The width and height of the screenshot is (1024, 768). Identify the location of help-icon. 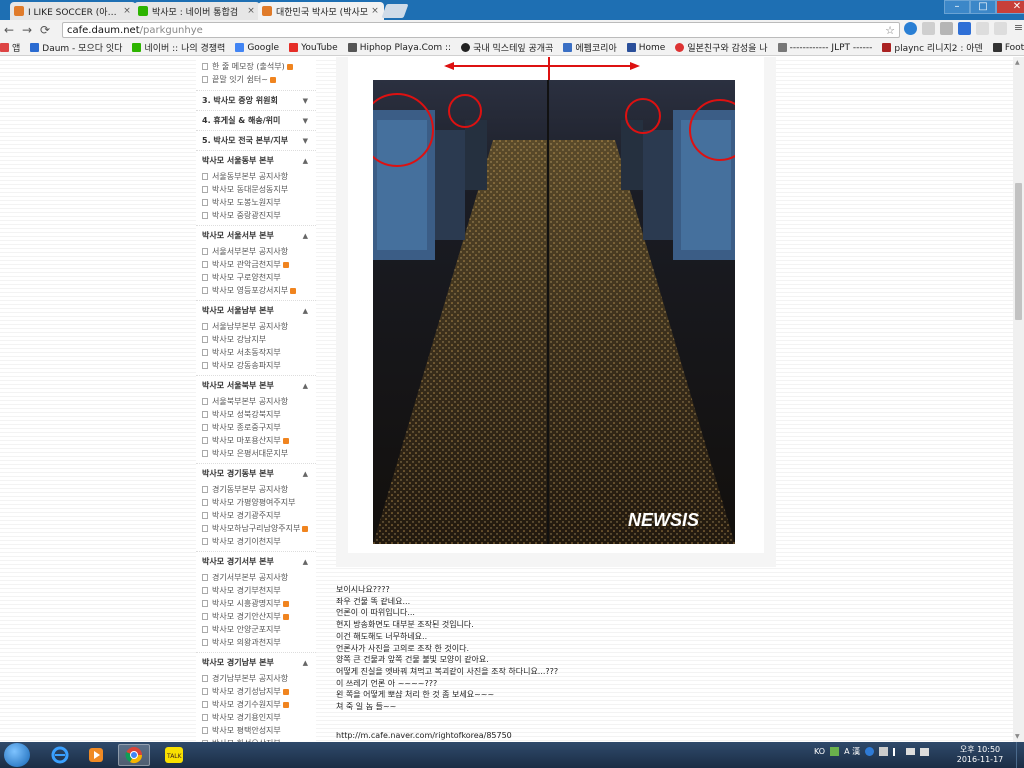
(870, 751).